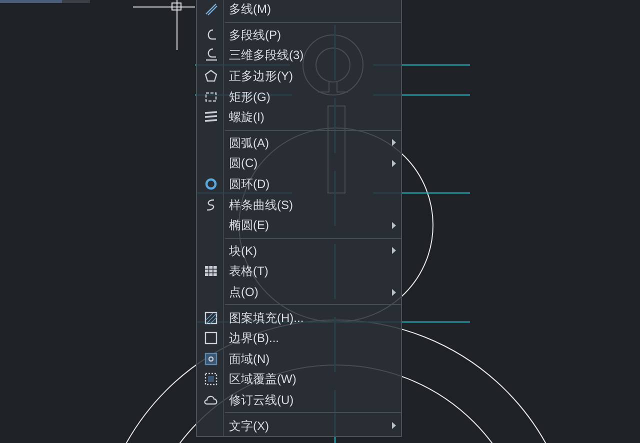  I want to click on polyline-icon, so click(211, 55).